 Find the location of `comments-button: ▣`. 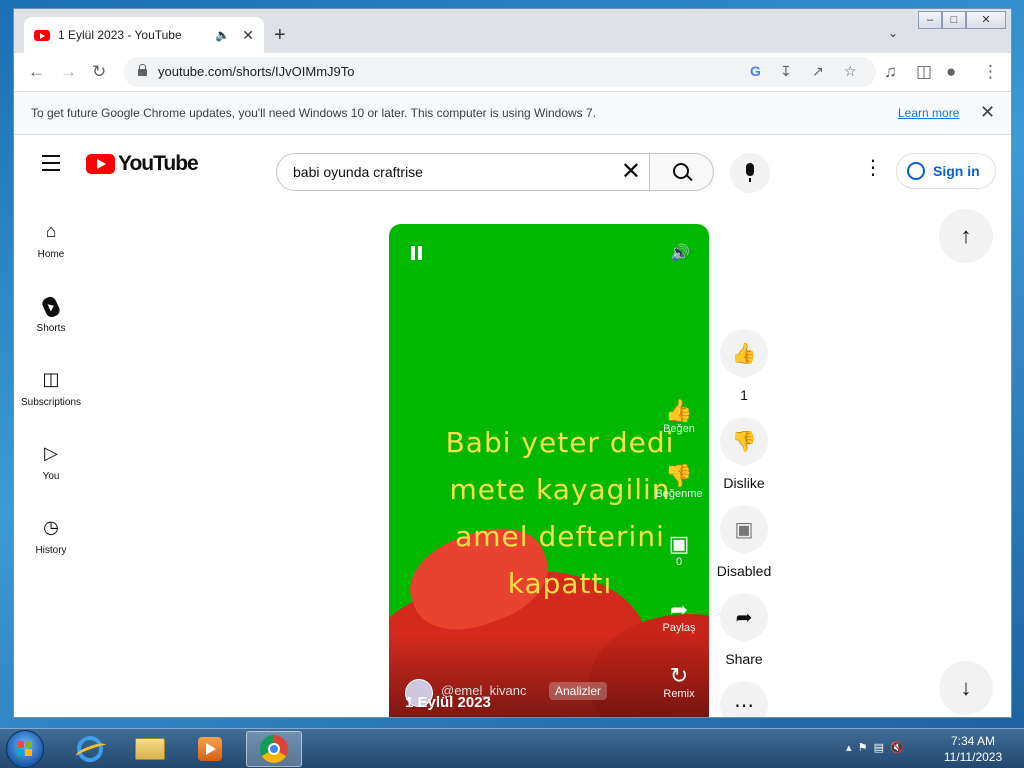

comments-button: ▣ is located at coordinates (744, 529).